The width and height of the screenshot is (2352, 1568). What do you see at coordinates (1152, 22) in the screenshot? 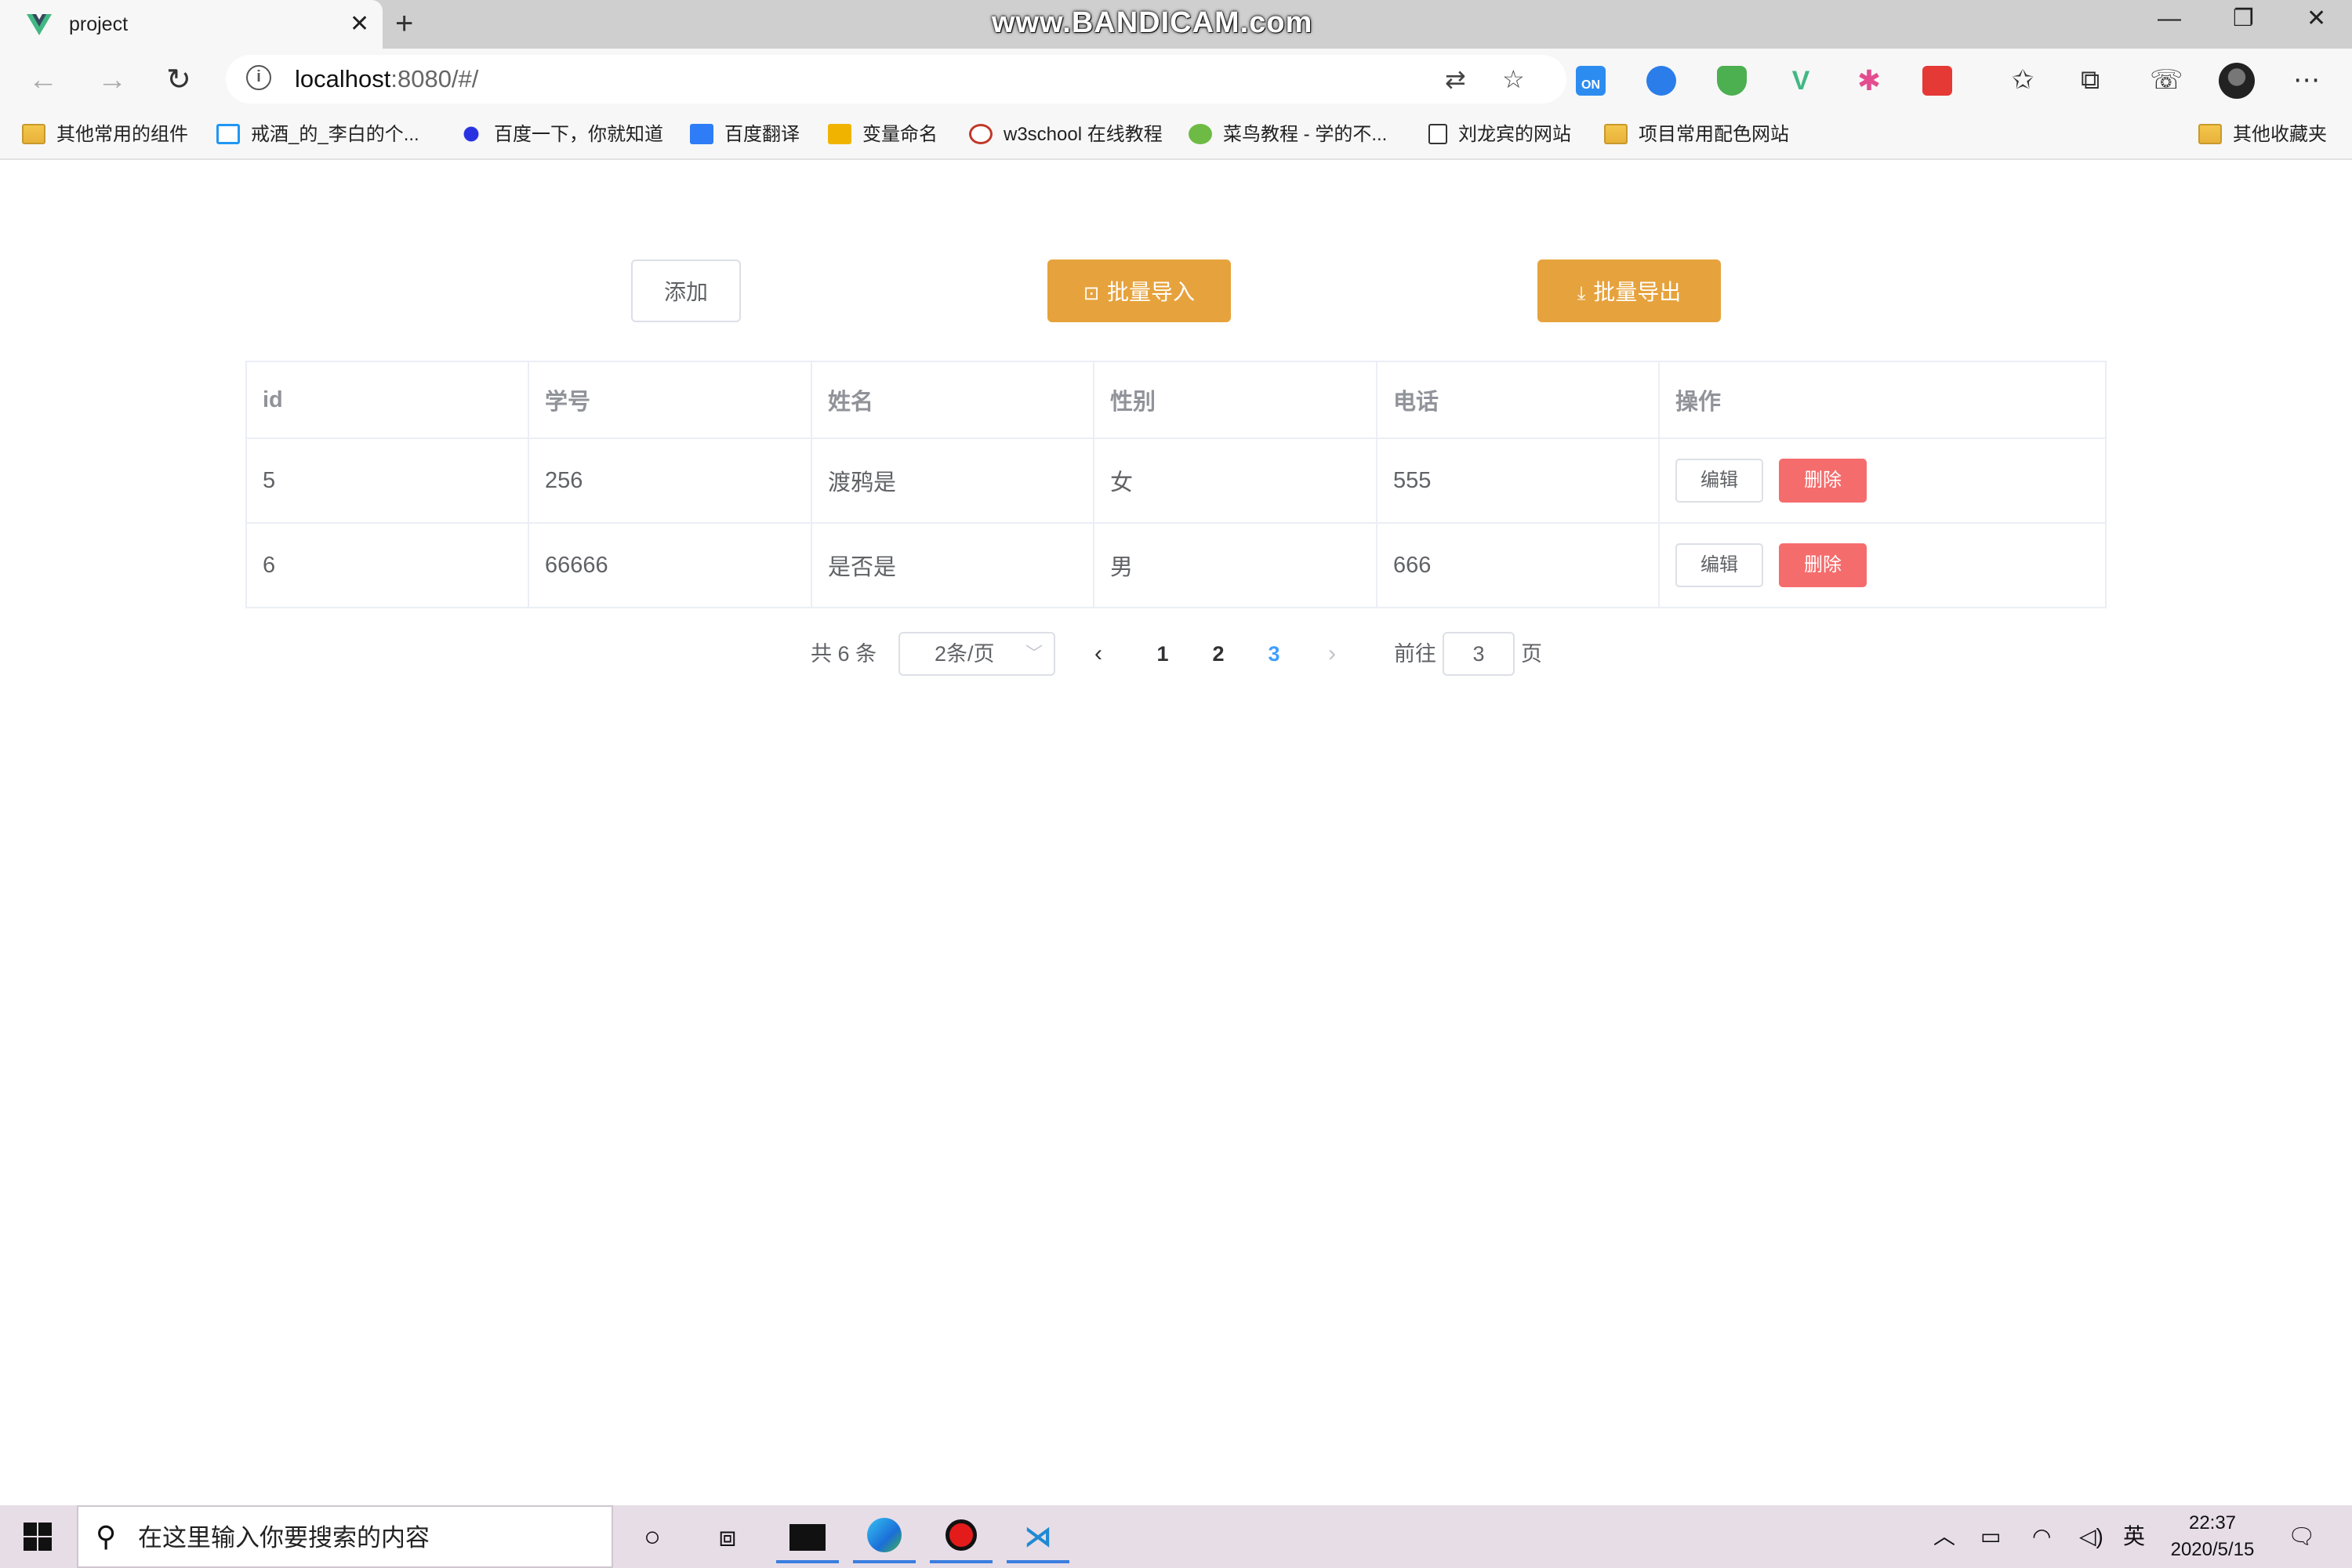
I see `recorder-watermark: www.BANDICAM.com` at bounding box center [1152, 22].